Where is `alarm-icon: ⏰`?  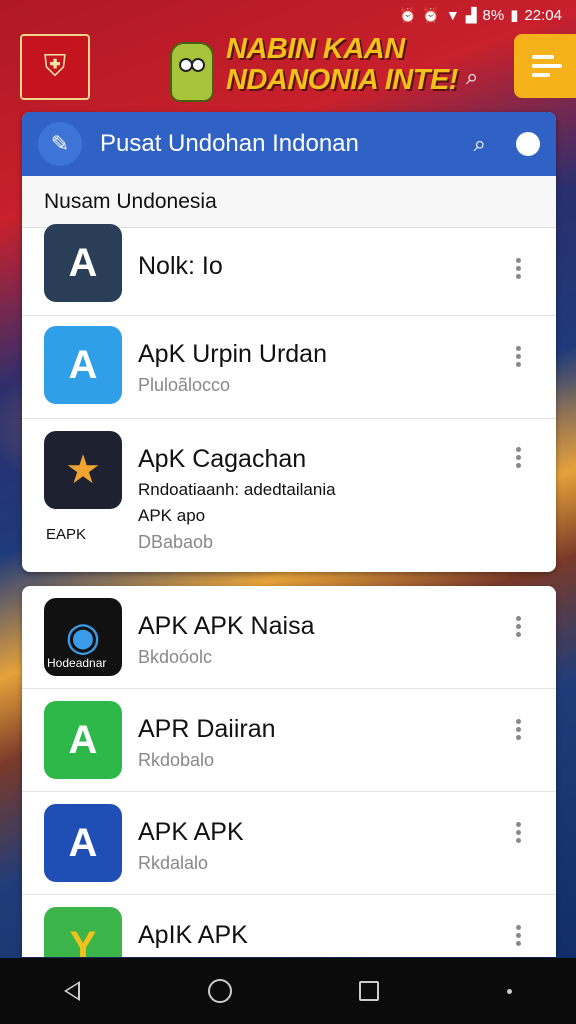
alarm-icon: ⏰ is located at coordinates (407, 14).